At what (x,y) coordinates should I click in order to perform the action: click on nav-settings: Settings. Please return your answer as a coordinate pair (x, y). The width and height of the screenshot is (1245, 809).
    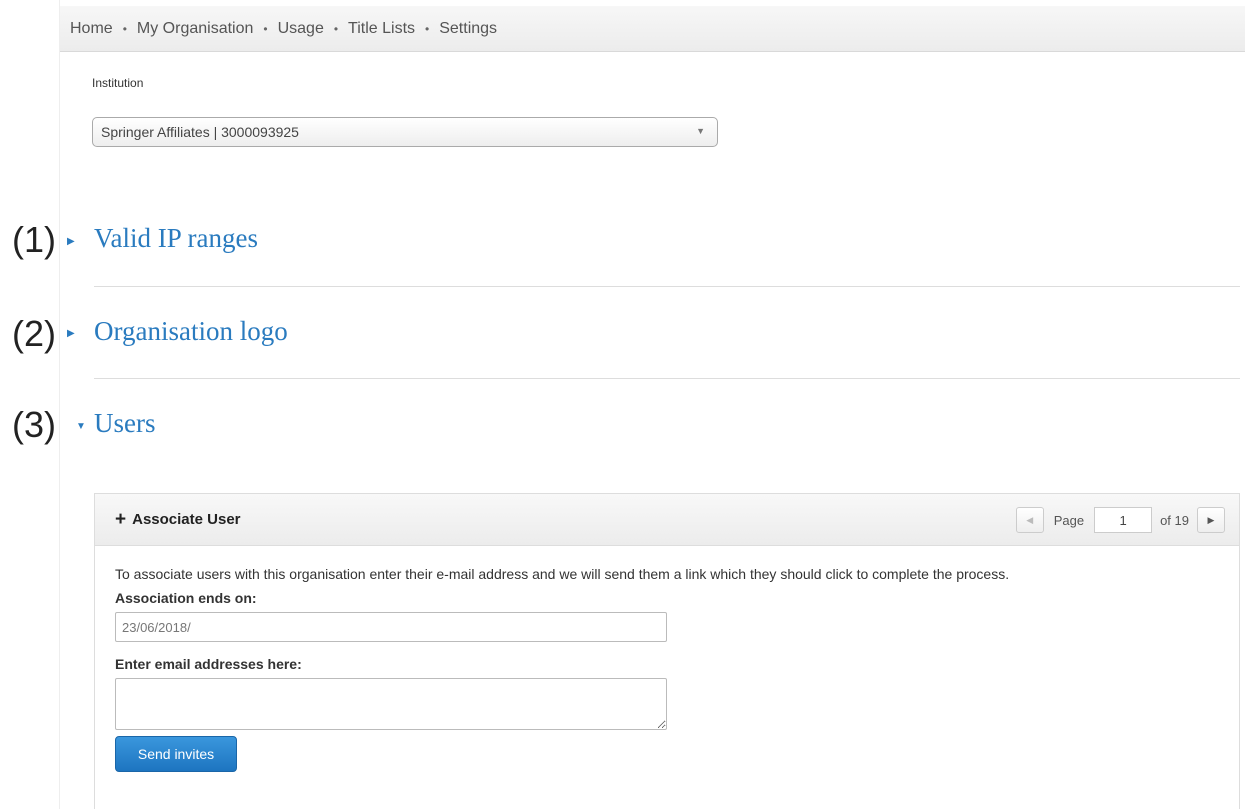
    Looking at the image, I should click on (463, 29).